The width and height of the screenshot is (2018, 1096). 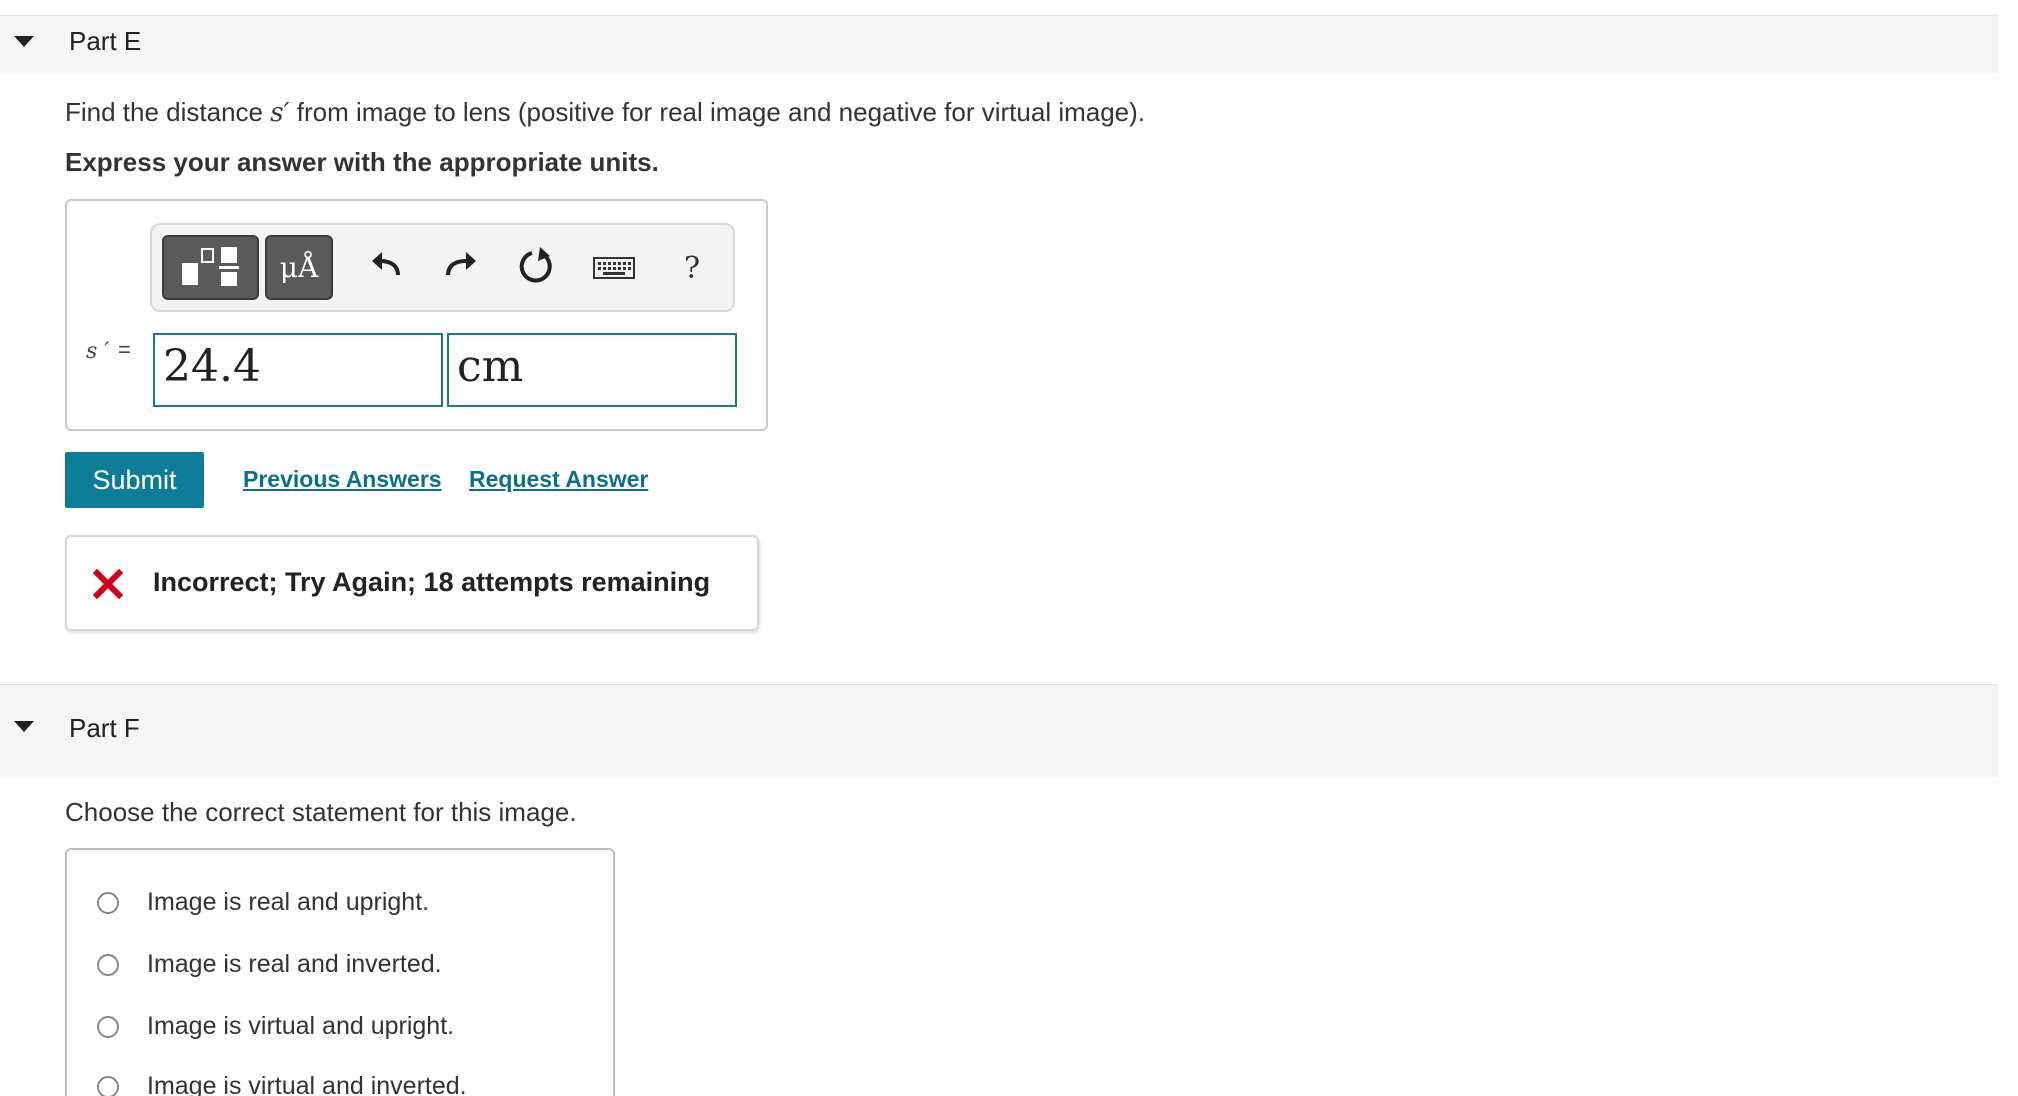 What do you see at coordinates (460, 267) in the screenshot?
I see `redo-icon` at bounding box center [460, 267].